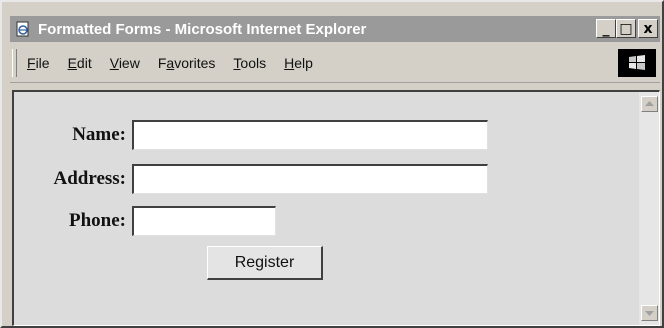  Describe the element at coordinates (637, 63) in the screenshot. I see `windows-logo-icon` at that location.